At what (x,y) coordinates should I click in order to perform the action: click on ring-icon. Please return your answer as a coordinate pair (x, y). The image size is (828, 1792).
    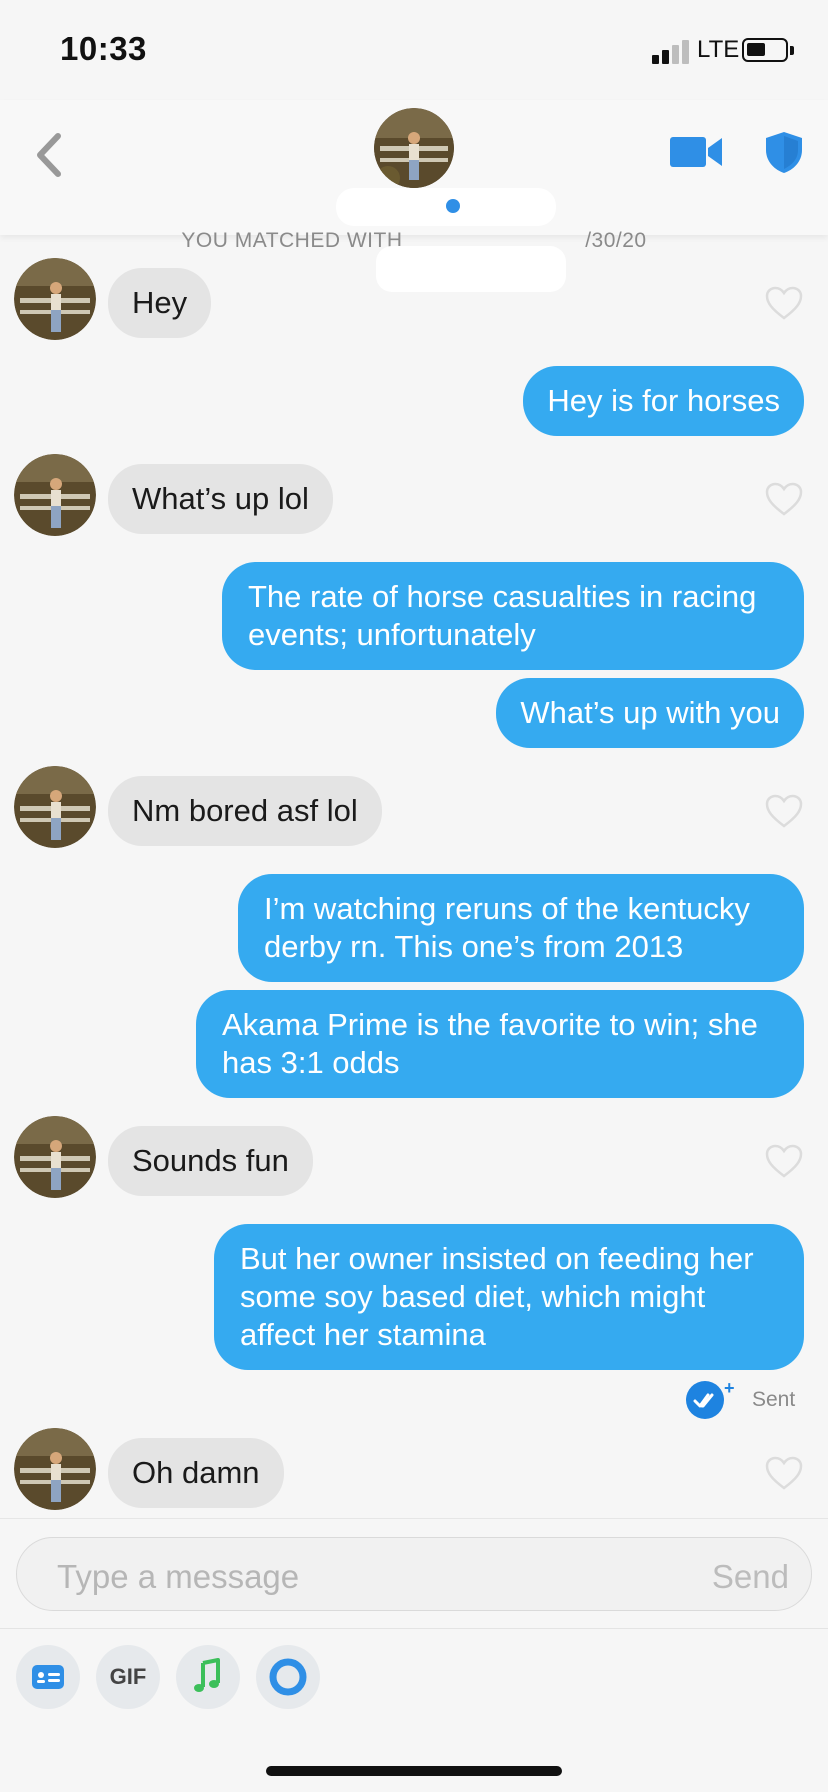
    Looking at the image, I should click on (288, 1677).